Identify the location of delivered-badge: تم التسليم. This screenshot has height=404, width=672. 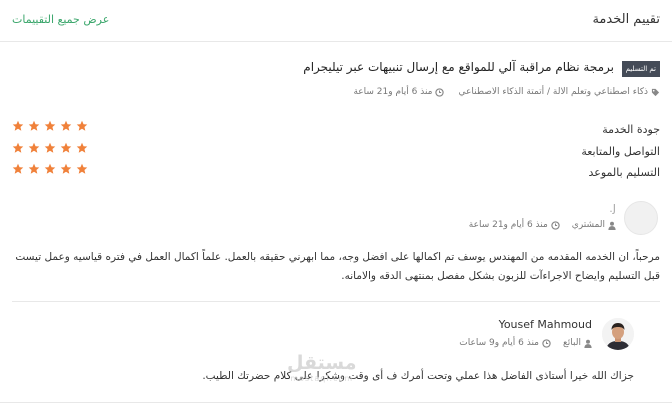
(640, 69).